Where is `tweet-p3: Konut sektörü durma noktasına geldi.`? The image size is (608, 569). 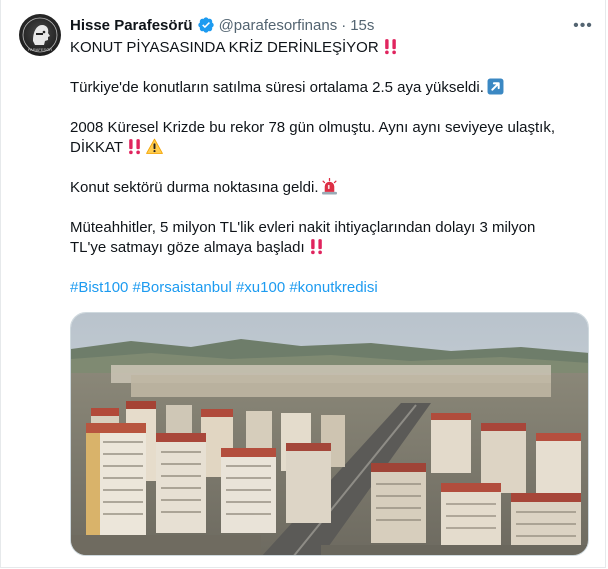
tweet-p3: Konut sektörü durma noktasına geldi. is located at coordinates (194, 187).